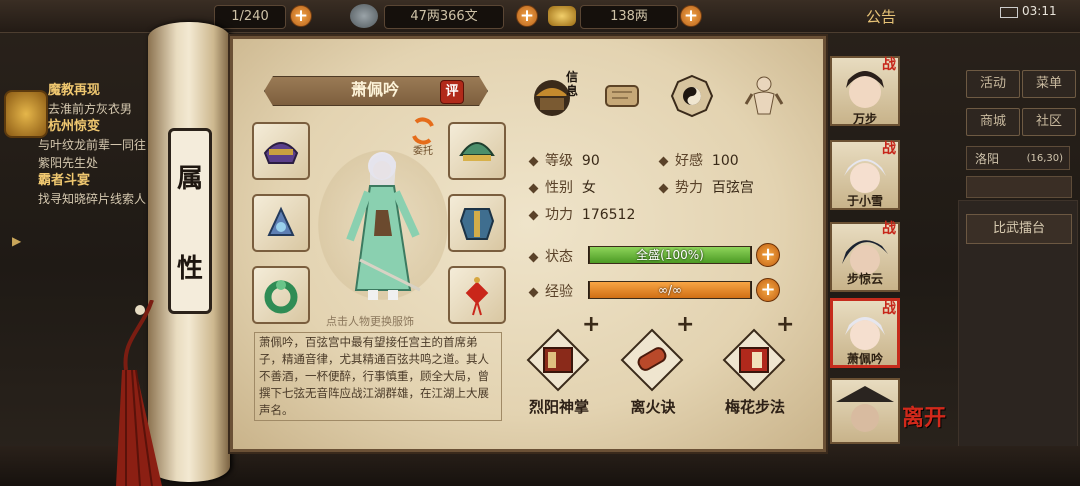 Image resolution: width=1080 pixels, height=486 pixels. I want to click on faction-label: 势力, so click(689, 188).